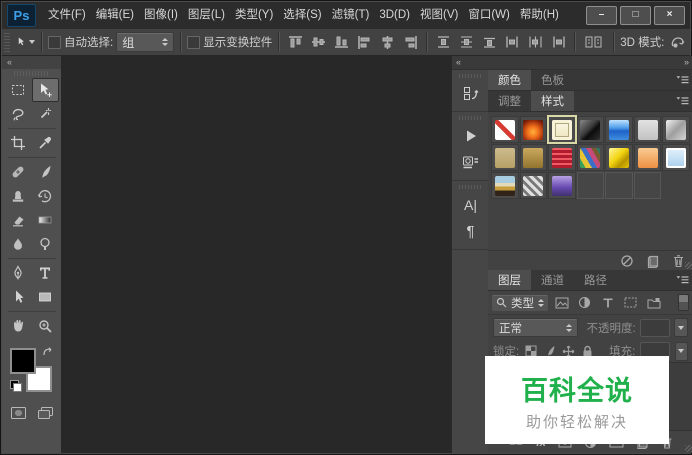 The image size is (692, 455). Describe the element at coordinates (489, 42) in the screenshot. I see `distribute-bottom-edges-icon` at that location.